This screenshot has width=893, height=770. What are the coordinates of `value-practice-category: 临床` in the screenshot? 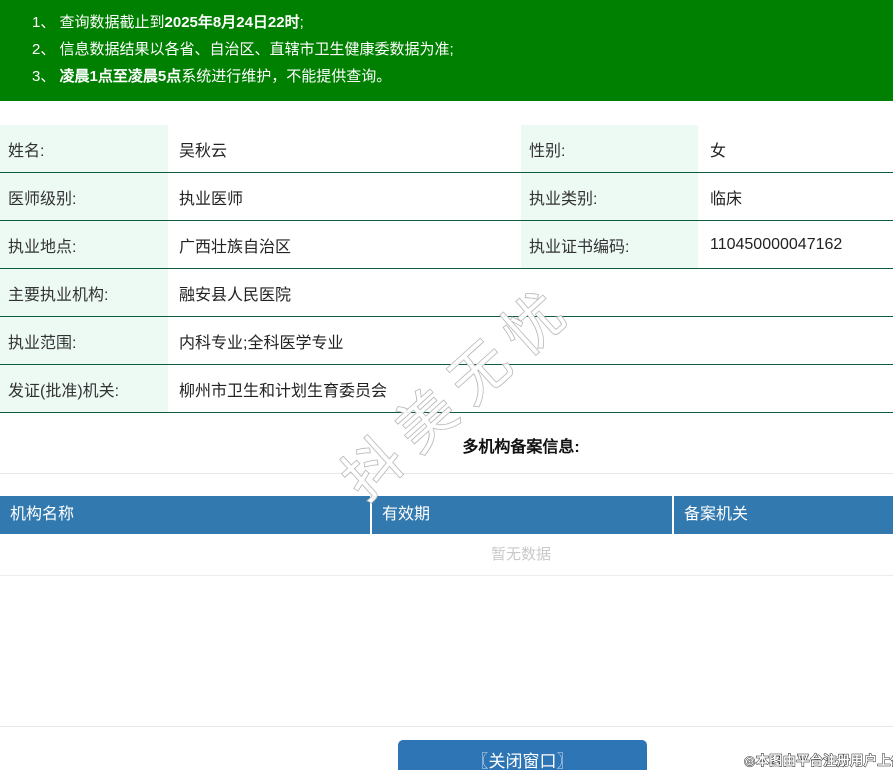 It's located at (726, 199).